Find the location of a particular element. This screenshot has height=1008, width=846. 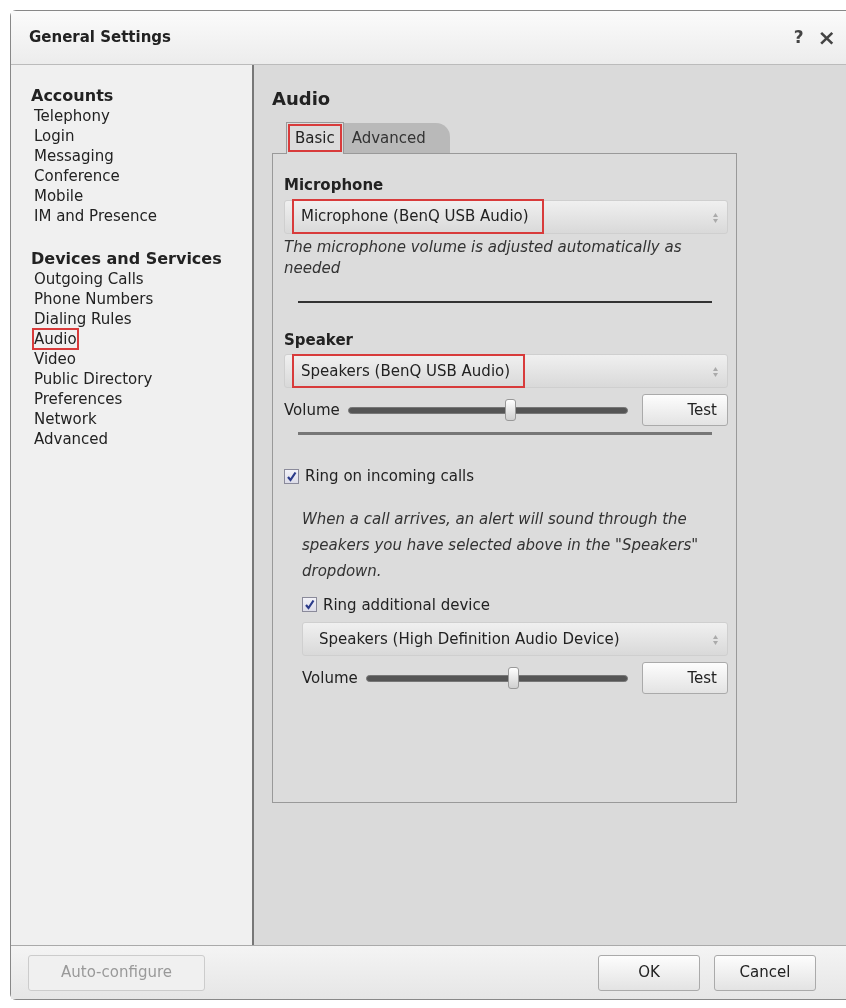

tab: Basic is located at coordinates (315, 138).